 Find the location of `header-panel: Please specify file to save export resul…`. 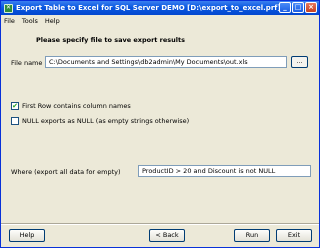

header-panel: Please specify file to save export resul… is located at coordinates (160, 37).